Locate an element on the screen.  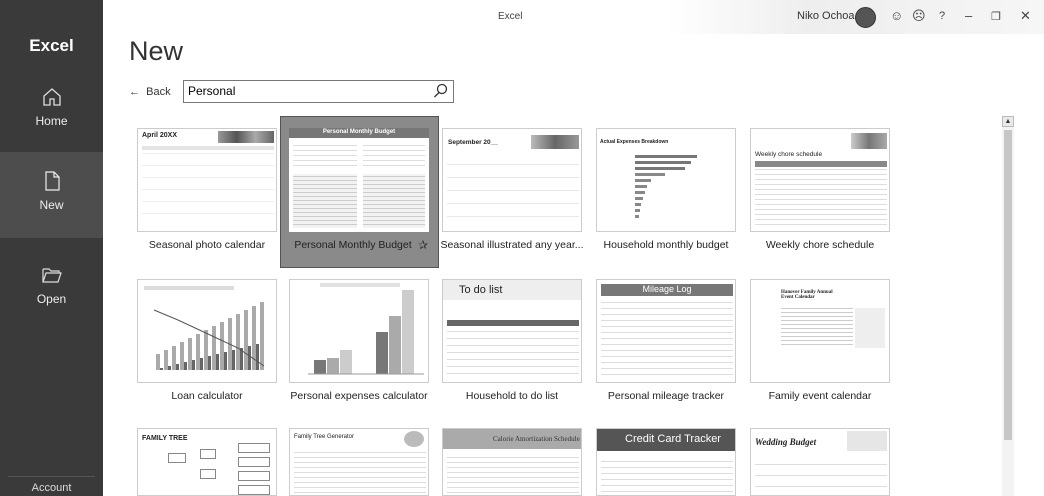
template-label: Seasonal photo calendar is located at coordinates (207, 245).